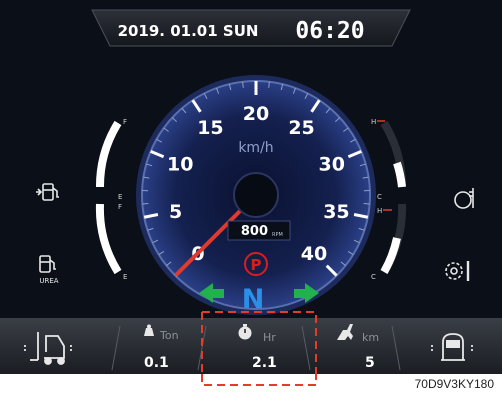 This screenshot has width=502, height=394. I want to click on speed-tick-label: 20, so click(256, 114).